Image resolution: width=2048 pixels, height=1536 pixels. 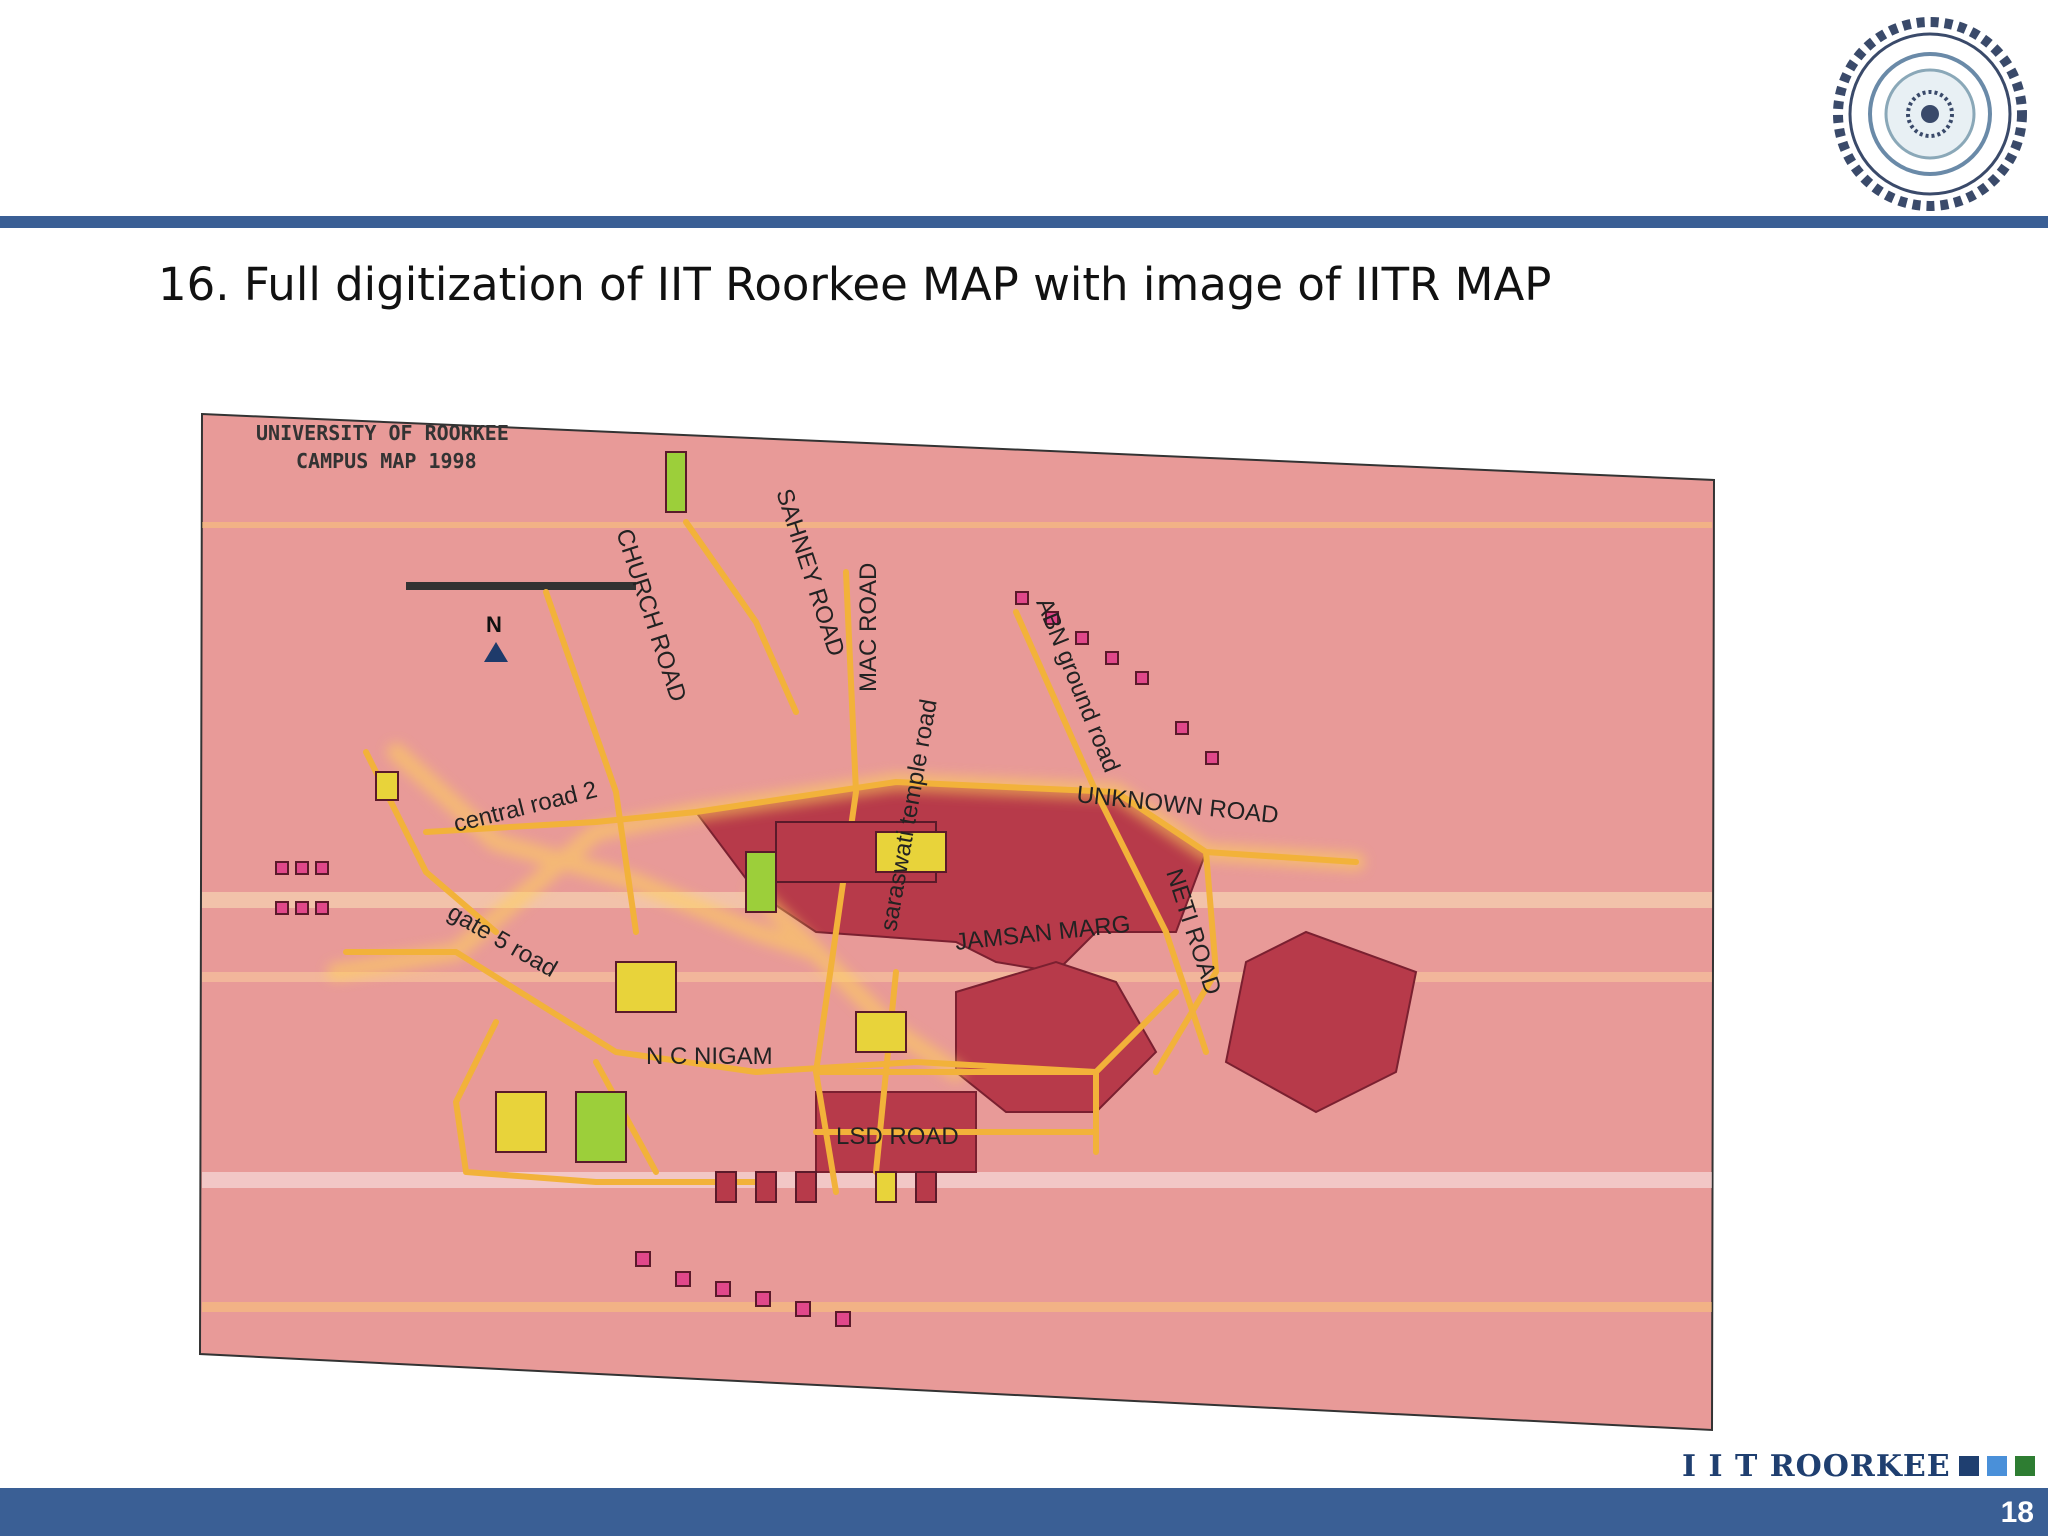 What do you see at coordinates (2017, 1512) in the screenshot?
I see `page-number: 18` at bounding box center [2017, 1512].